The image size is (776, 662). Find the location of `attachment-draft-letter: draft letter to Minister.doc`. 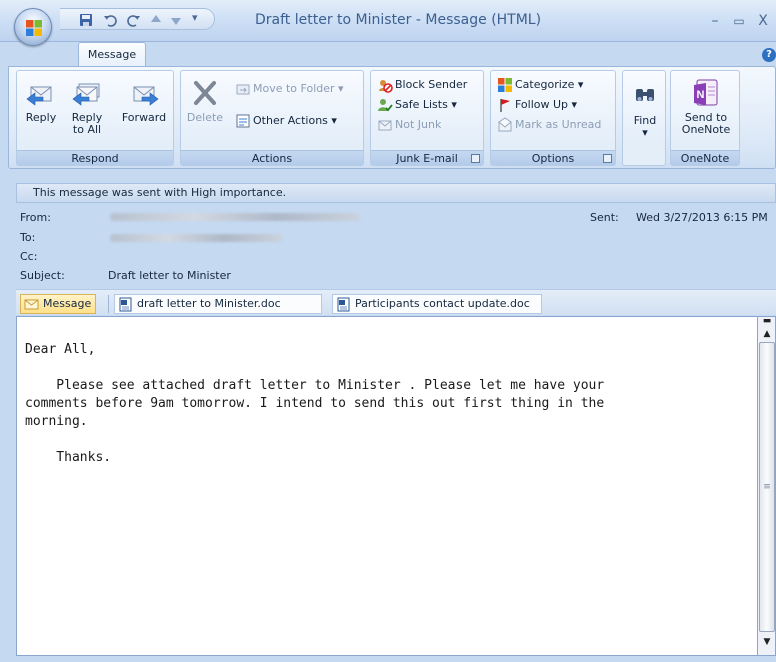

attachment-draft-letter: draft letter to Minister.doc is located at coordinates (218, 304).